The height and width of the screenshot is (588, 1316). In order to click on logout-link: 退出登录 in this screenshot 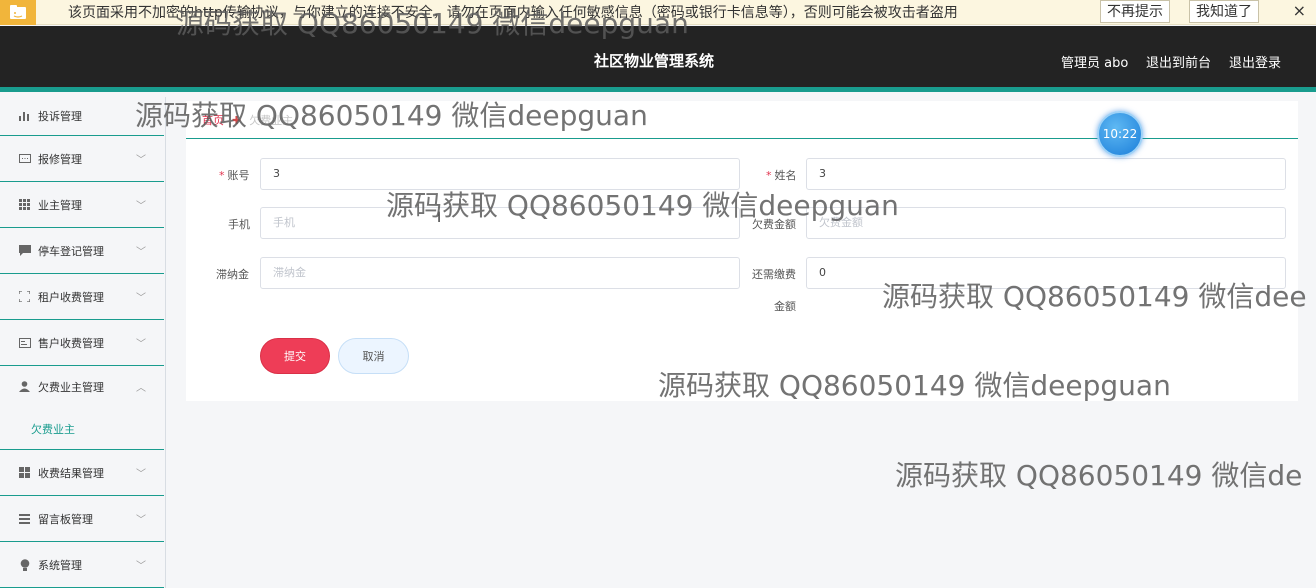, I will do `click(1255, 61)`.